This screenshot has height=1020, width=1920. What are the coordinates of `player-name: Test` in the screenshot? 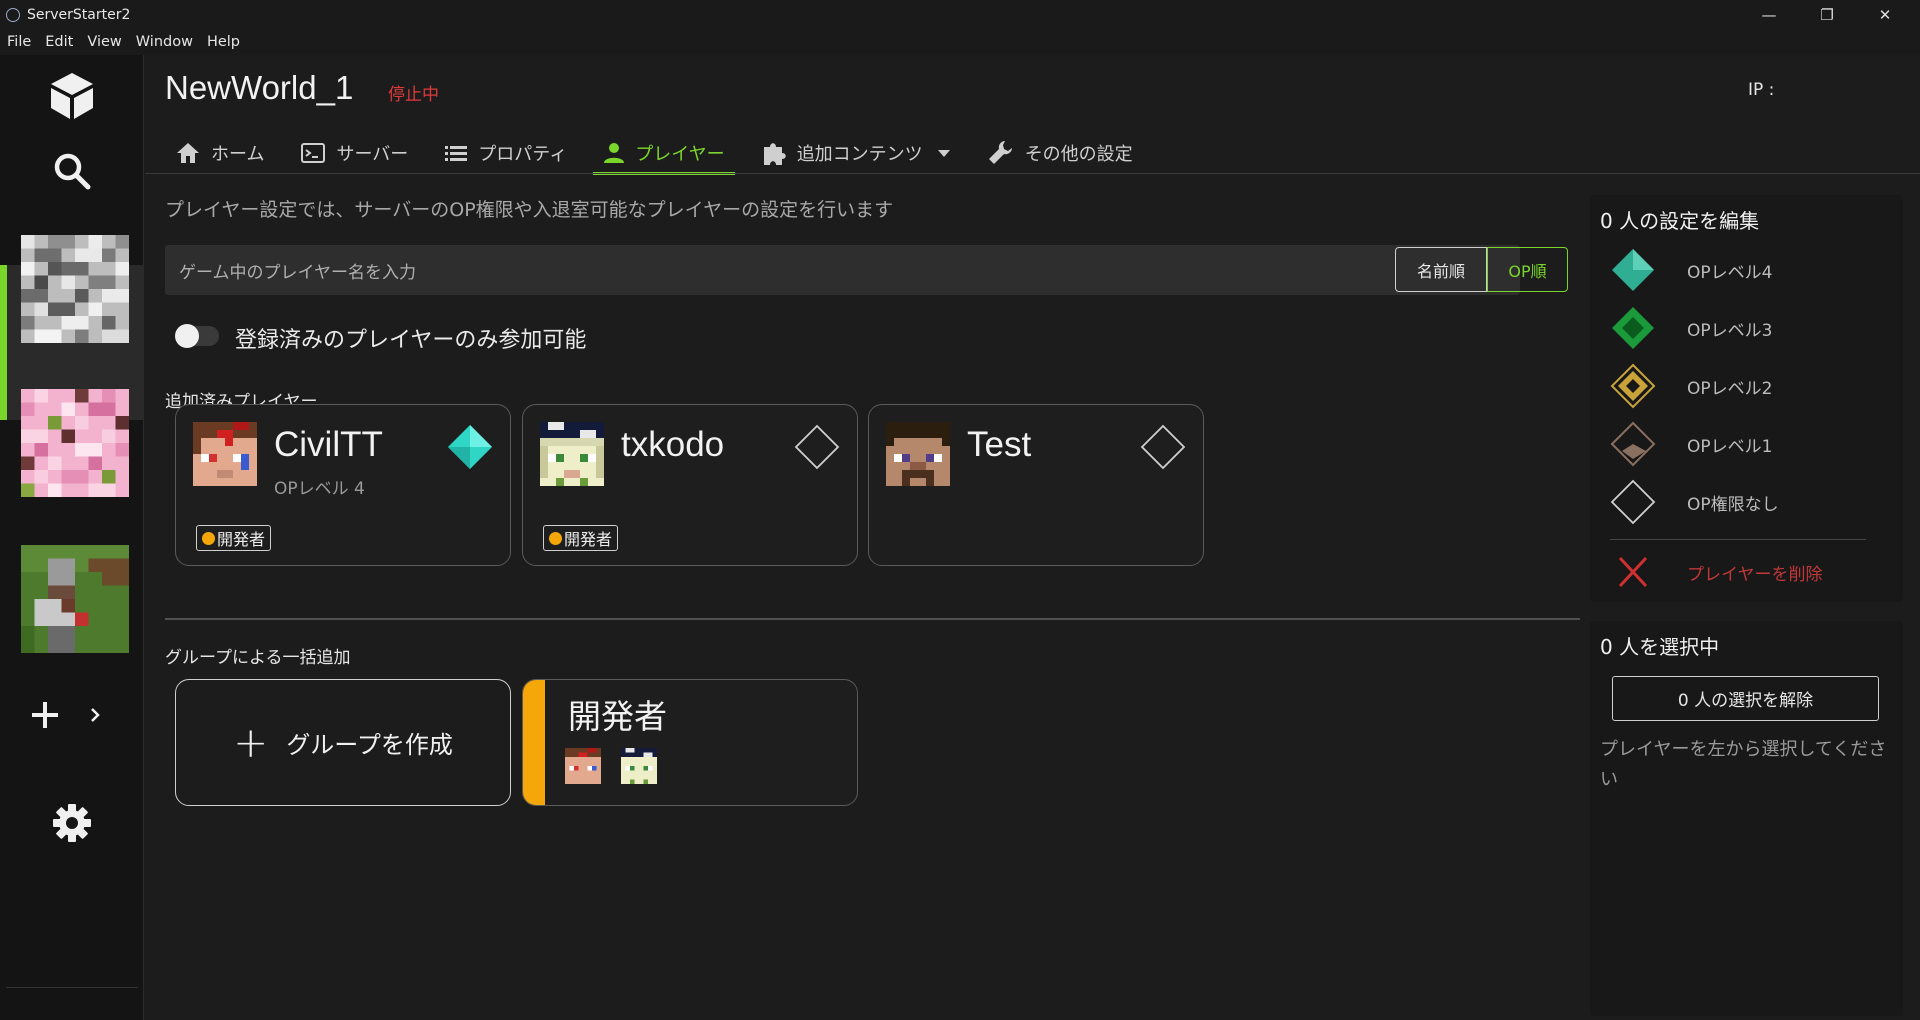 It's located at (999, 444).